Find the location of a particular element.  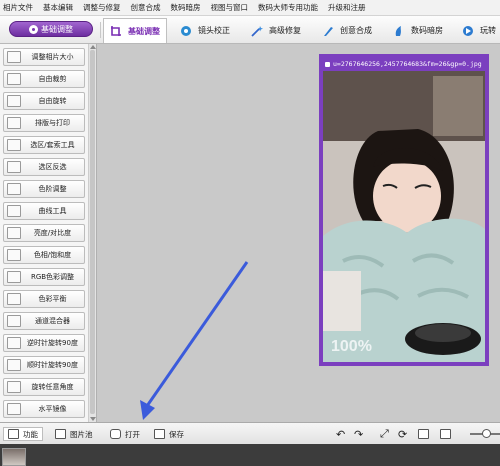

tool-invert-selection-button: 选区反选 is located at coordinates (44, 167).